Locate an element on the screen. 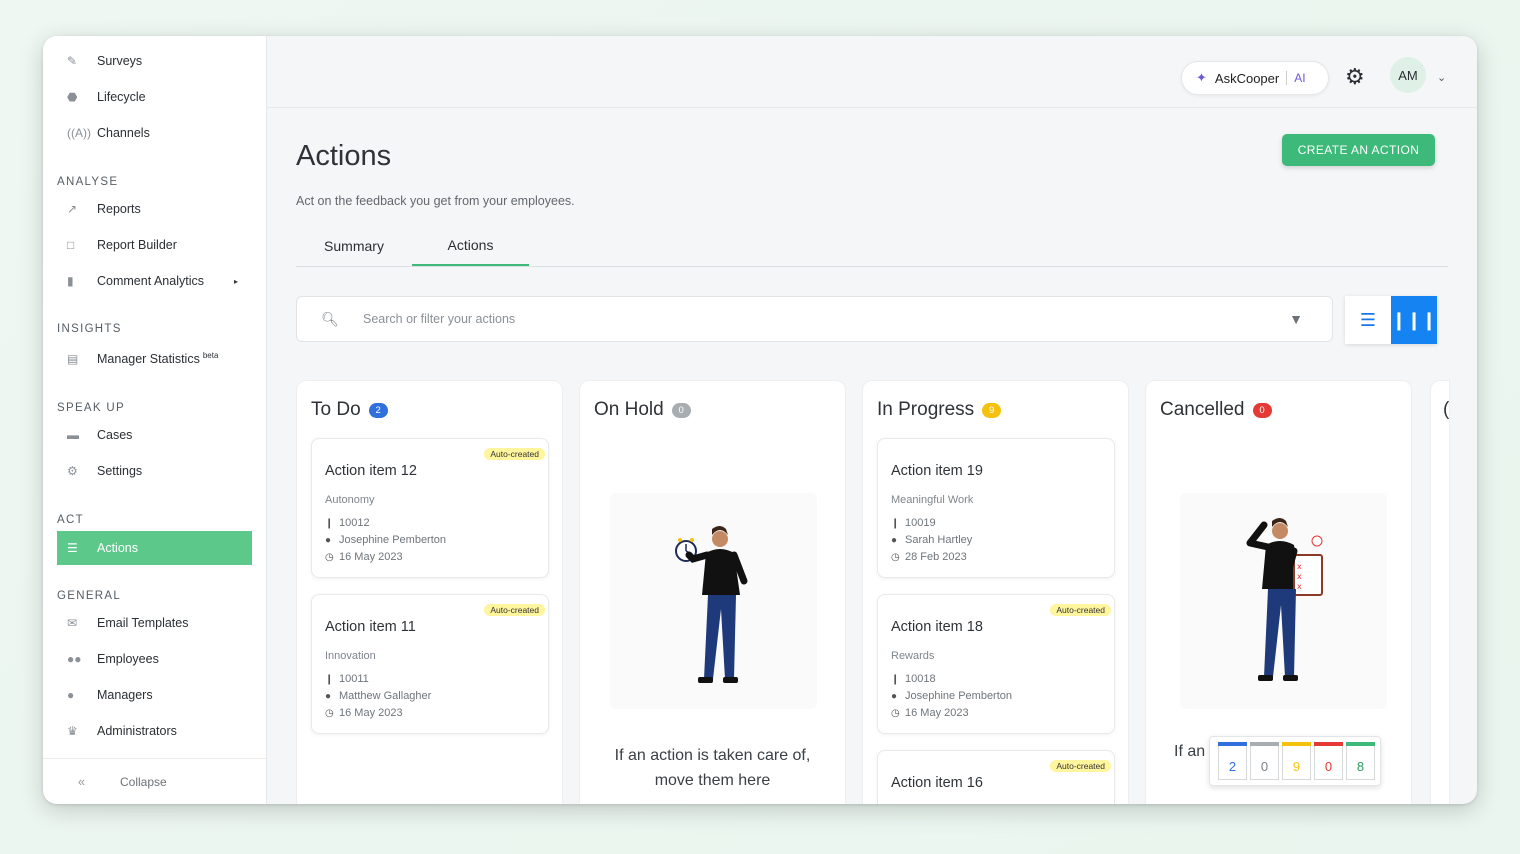 The height and width of the screenshot is (854, 1520). askcooper-button: ✦ AskCooper AI is located at coordinates (1255, 78).